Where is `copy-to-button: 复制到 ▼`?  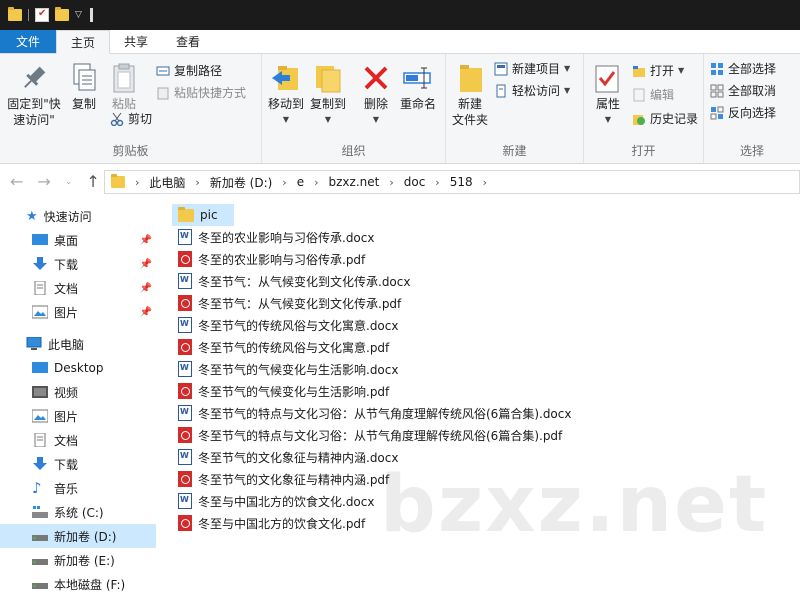
copy-to-button: 复制到 ▼ is located at coordinates (328, 95).